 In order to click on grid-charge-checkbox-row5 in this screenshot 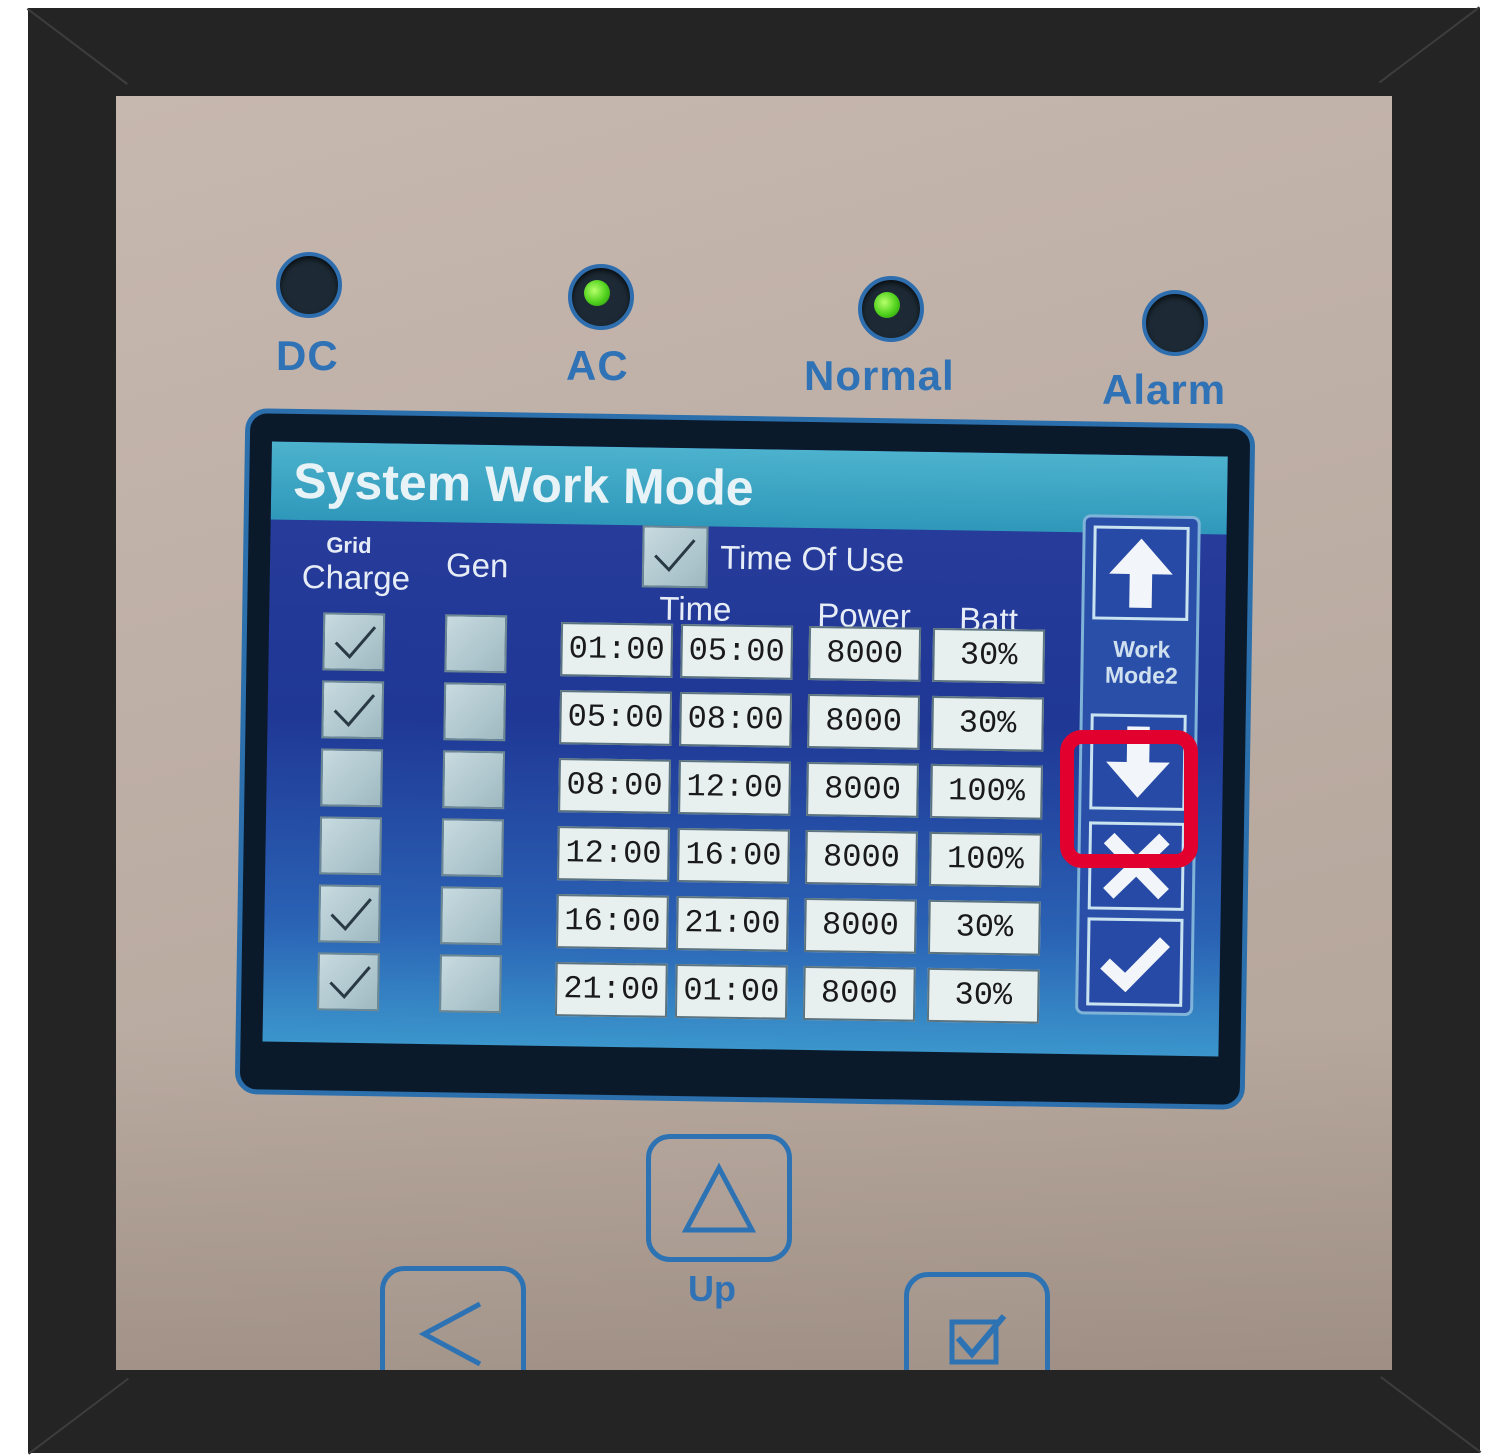, I will do `click(349, 914)`.